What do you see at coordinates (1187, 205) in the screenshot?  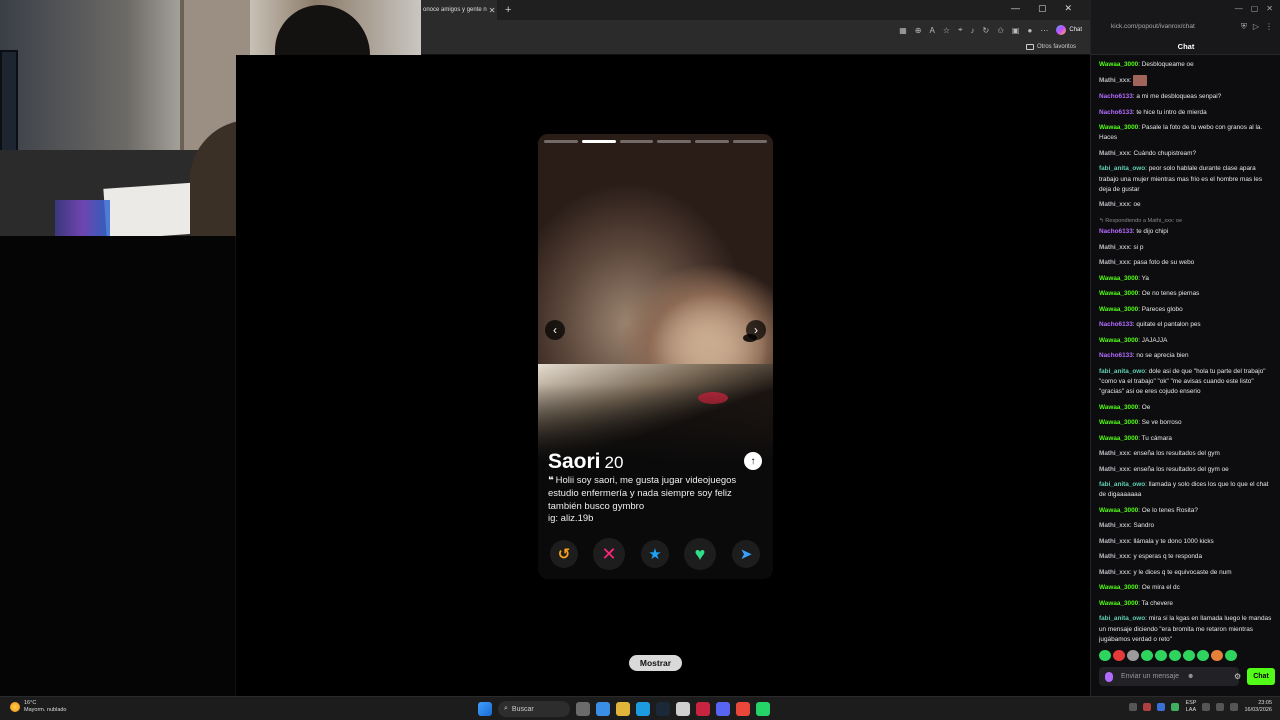 I see `chat-message: Mathi_xxx: oe` at bounding box center [1187, 205].